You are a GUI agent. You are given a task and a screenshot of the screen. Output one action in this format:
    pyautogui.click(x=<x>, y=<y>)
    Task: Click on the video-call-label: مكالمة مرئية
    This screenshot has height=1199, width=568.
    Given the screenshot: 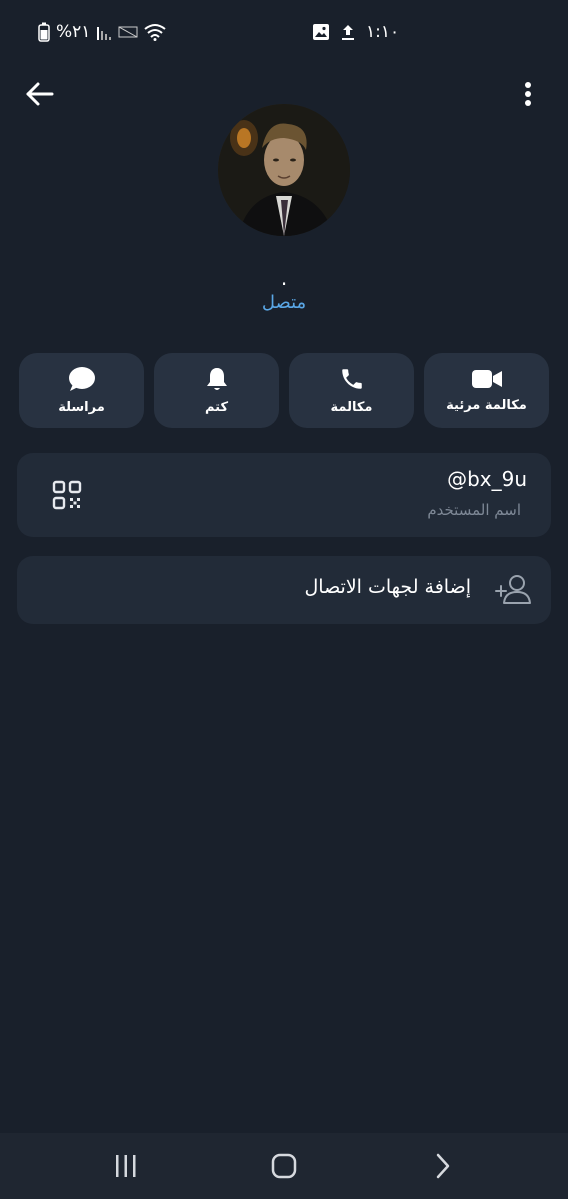 What is the action you would take?
    pyautogui.click(x=486, y=405)
    